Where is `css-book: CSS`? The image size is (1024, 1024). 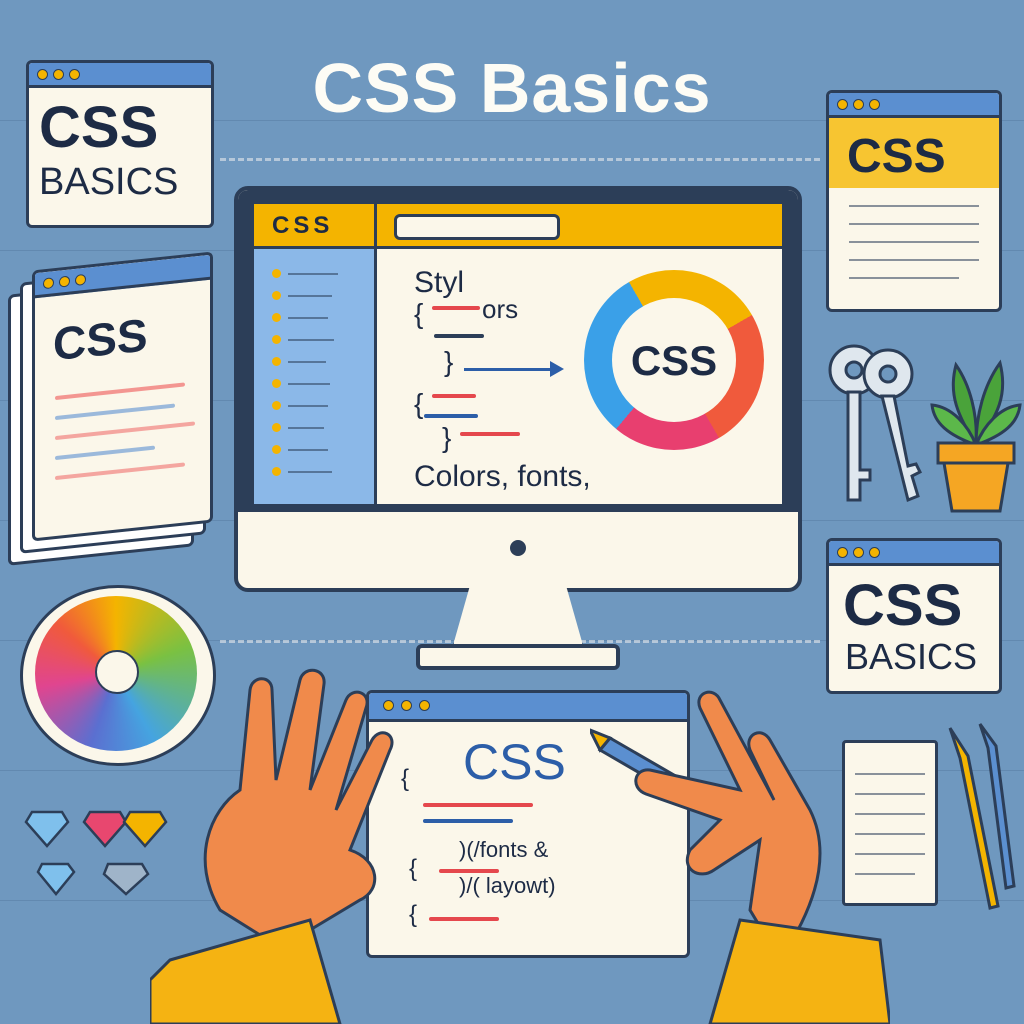 css-book: CSS is located at coordinates (110, 408).